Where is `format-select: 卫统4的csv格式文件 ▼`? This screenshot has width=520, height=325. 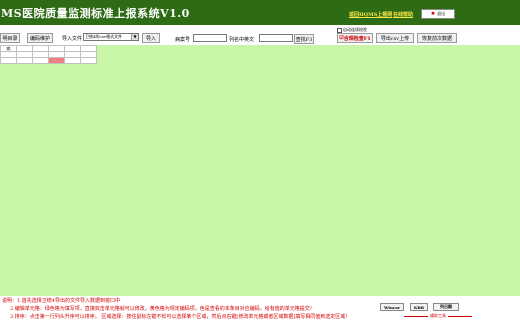 format-select: 卫统4的csv格式文件 ▼ is located at coordinates (111, 37).